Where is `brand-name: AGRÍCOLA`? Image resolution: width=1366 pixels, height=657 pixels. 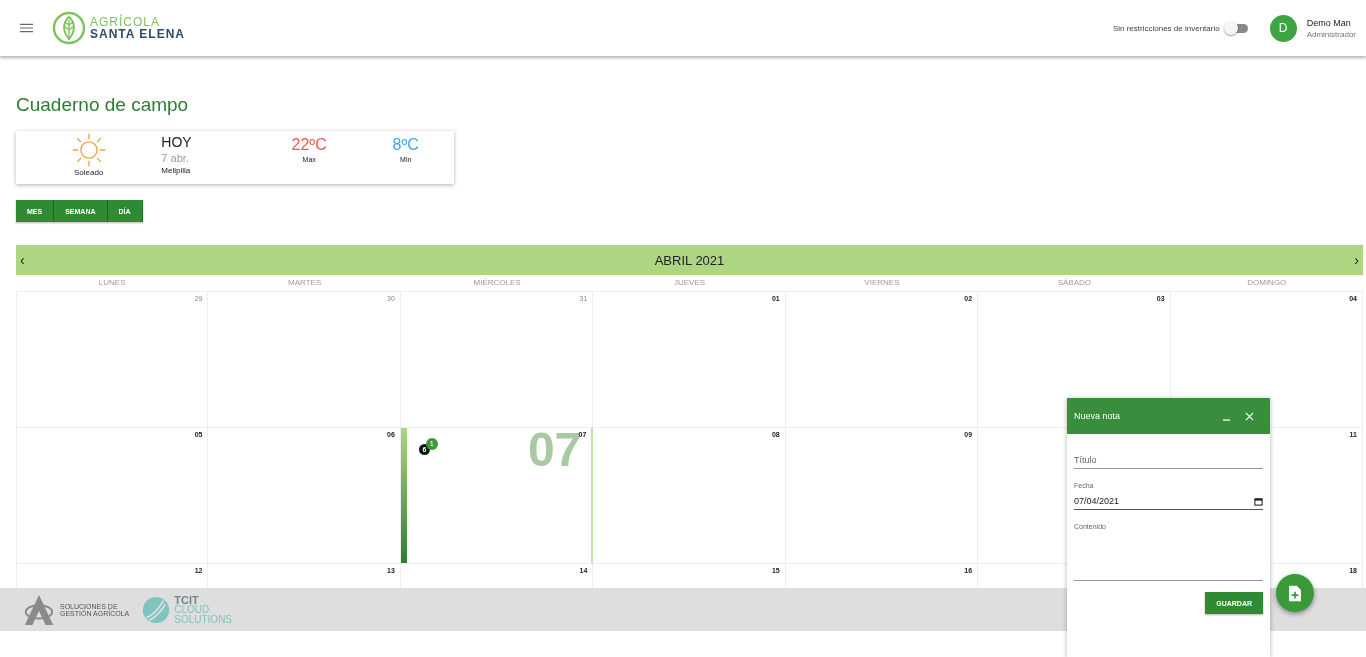 brand-name: AGRÍCOLA is located at coordinates (125, 22).